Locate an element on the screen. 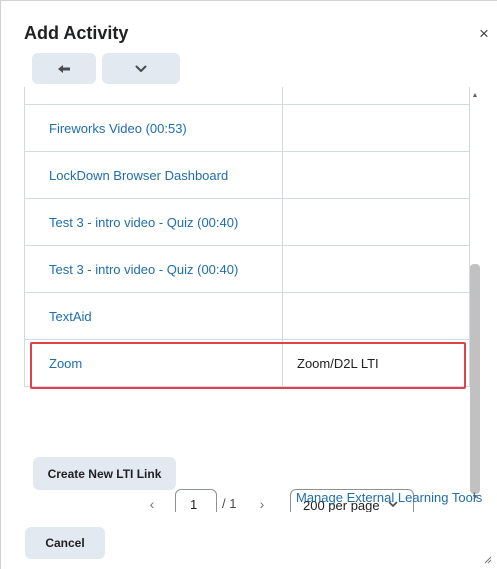  table-row is located at coordinates (247, 96).